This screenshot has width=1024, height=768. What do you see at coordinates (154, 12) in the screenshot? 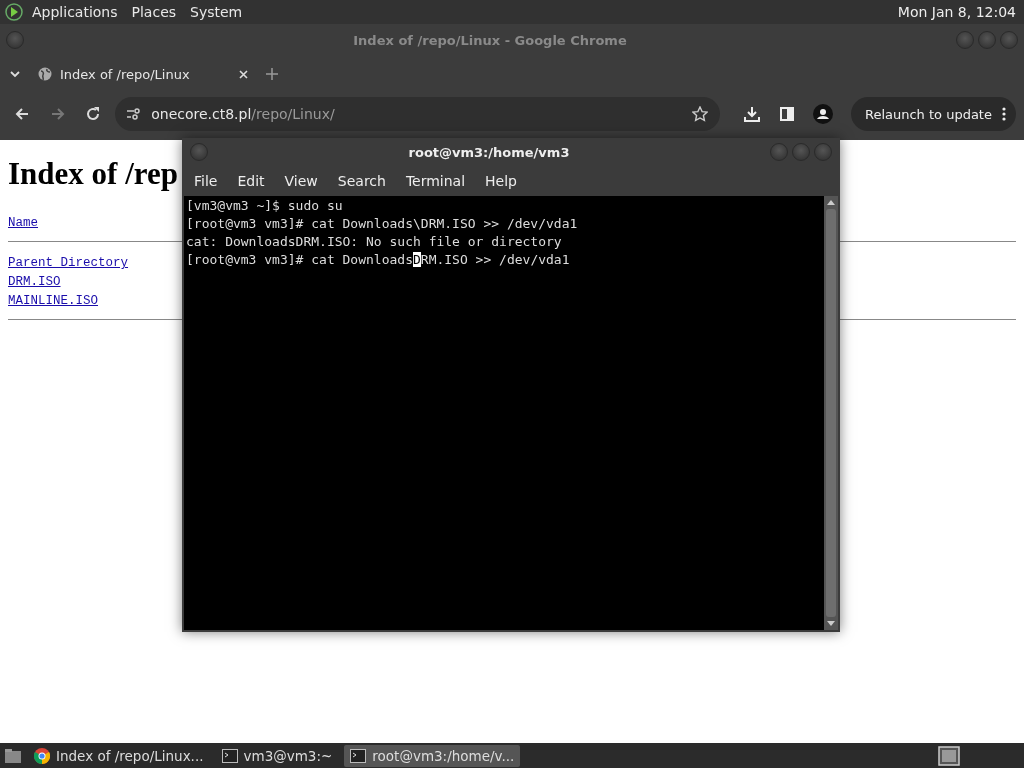
I see `panel-menu: Places` at bounding box center [154, 12].